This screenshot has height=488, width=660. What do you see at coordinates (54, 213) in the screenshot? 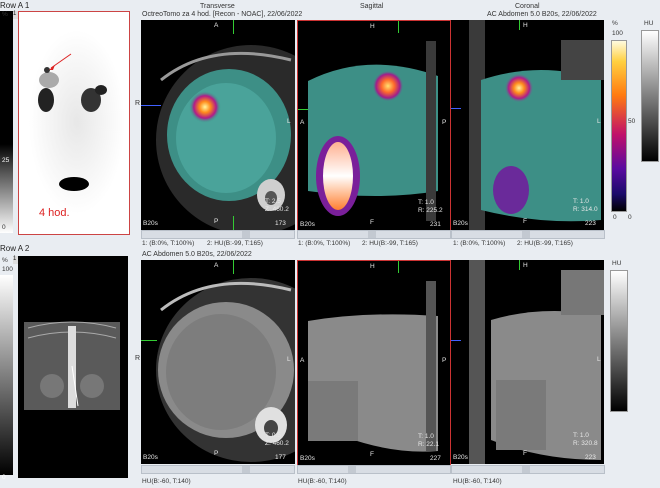
I see `mip-time-label: 4 hod.` at bounding box center [54, 213].